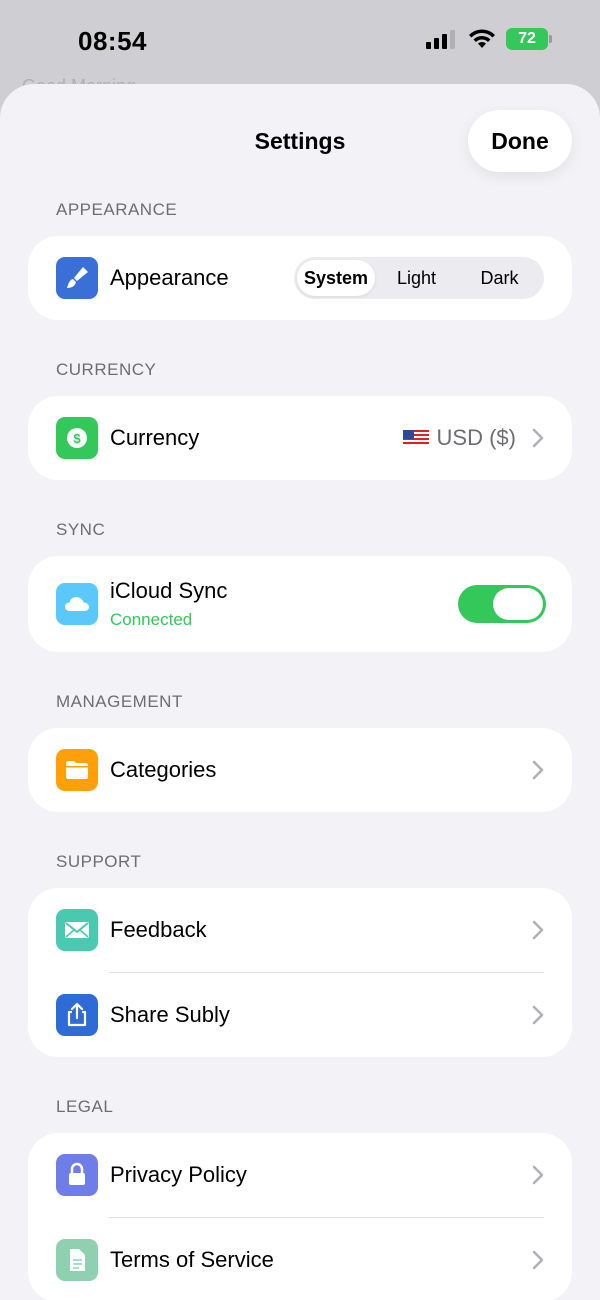 This screenshot has height=1300, width=600. I want to click on cloud-icon, so click(77, 604).